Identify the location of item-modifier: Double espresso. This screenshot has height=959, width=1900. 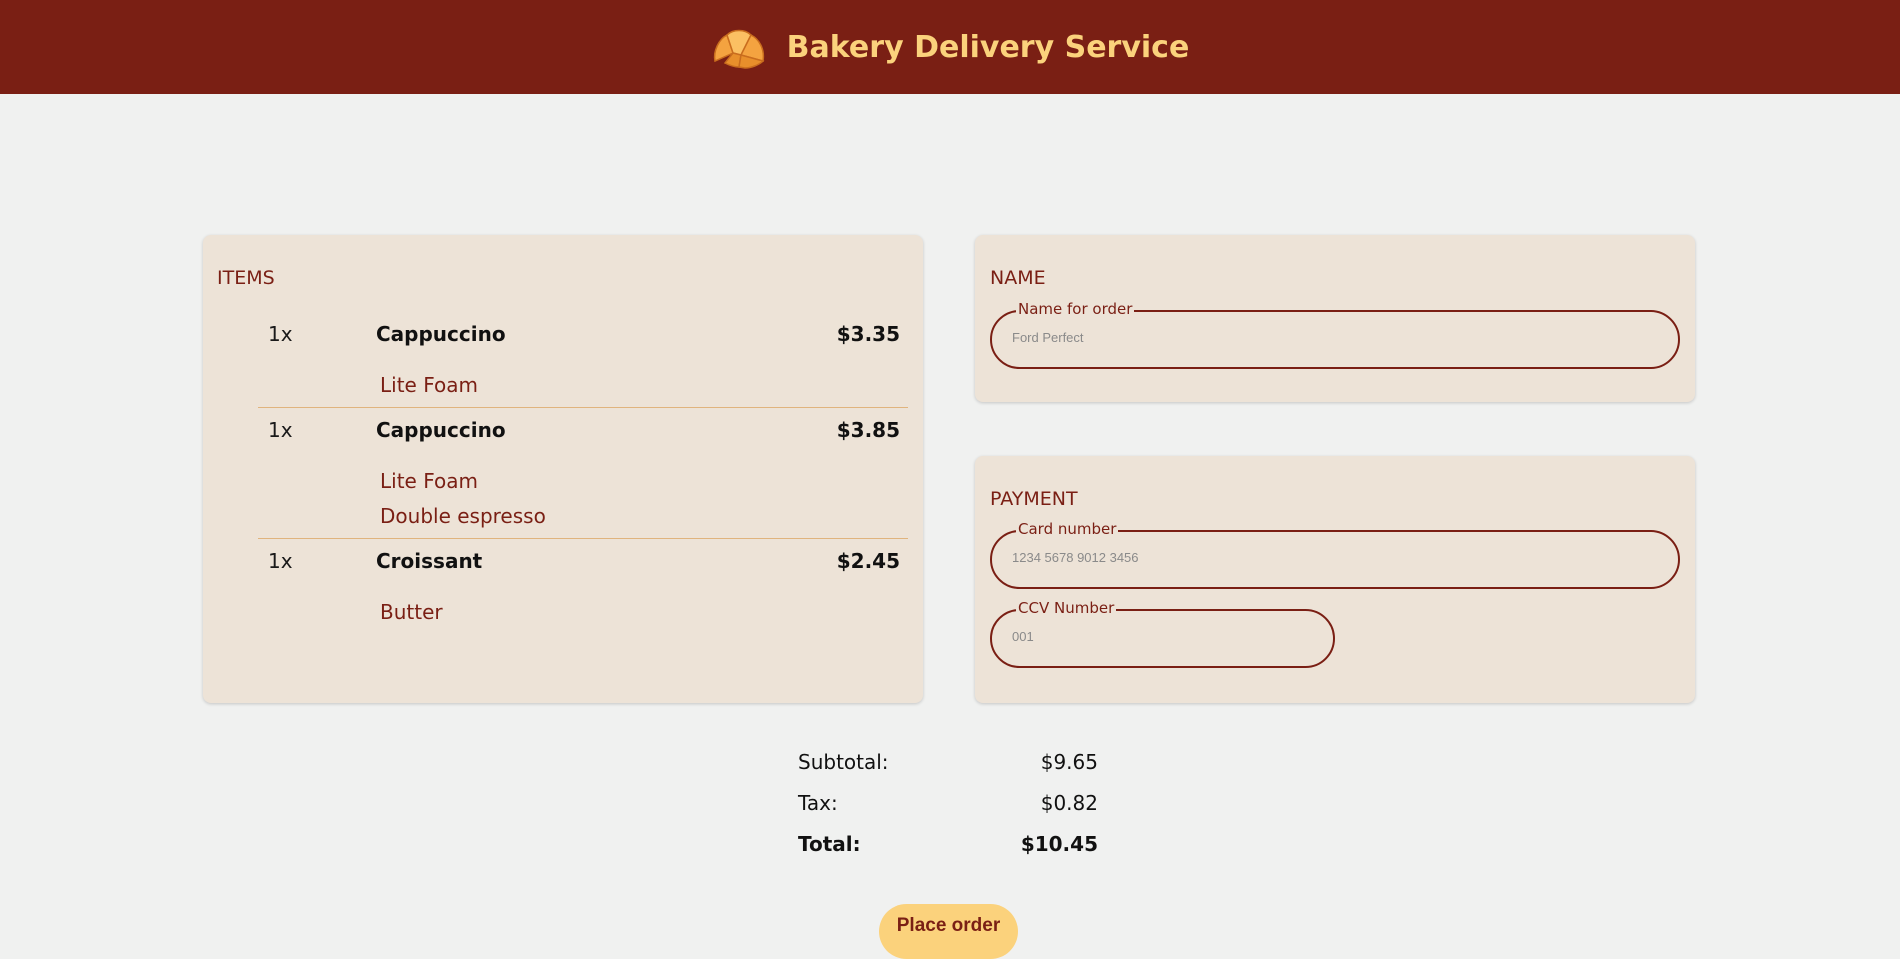
(463, 516).